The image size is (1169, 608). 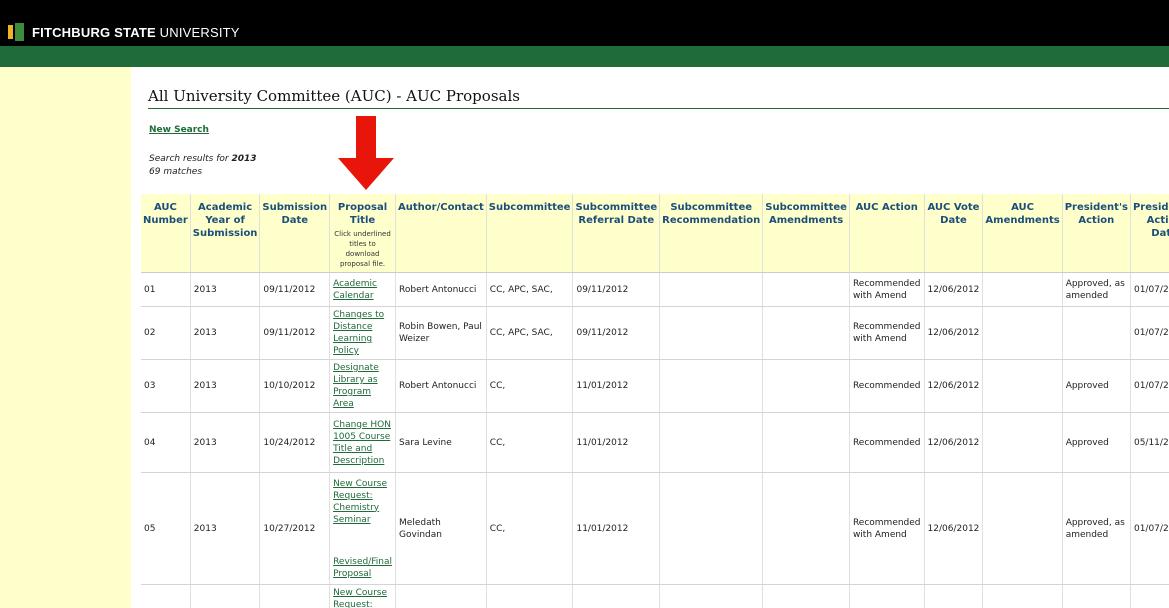 What do you see at coordinates (166, 233) in the screenshot?
I see `column-header: AUC Number` at bounding box center [166, 233].